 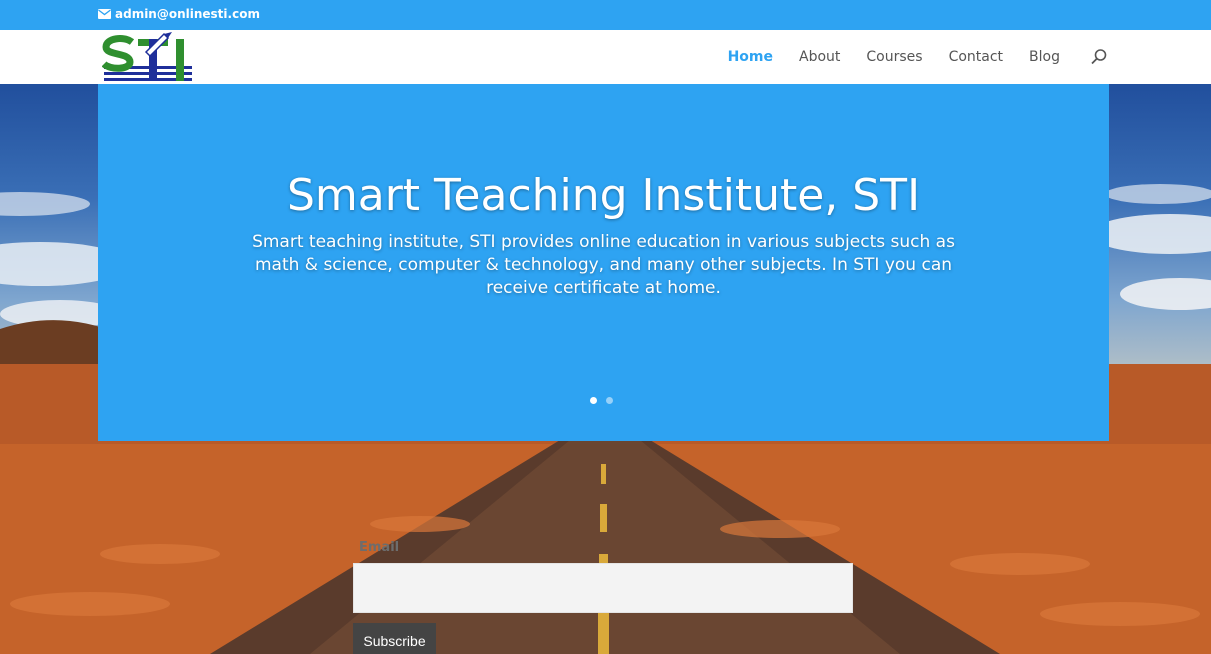 I want to click on nav-contact: Contact, so click(x=976, y=57).